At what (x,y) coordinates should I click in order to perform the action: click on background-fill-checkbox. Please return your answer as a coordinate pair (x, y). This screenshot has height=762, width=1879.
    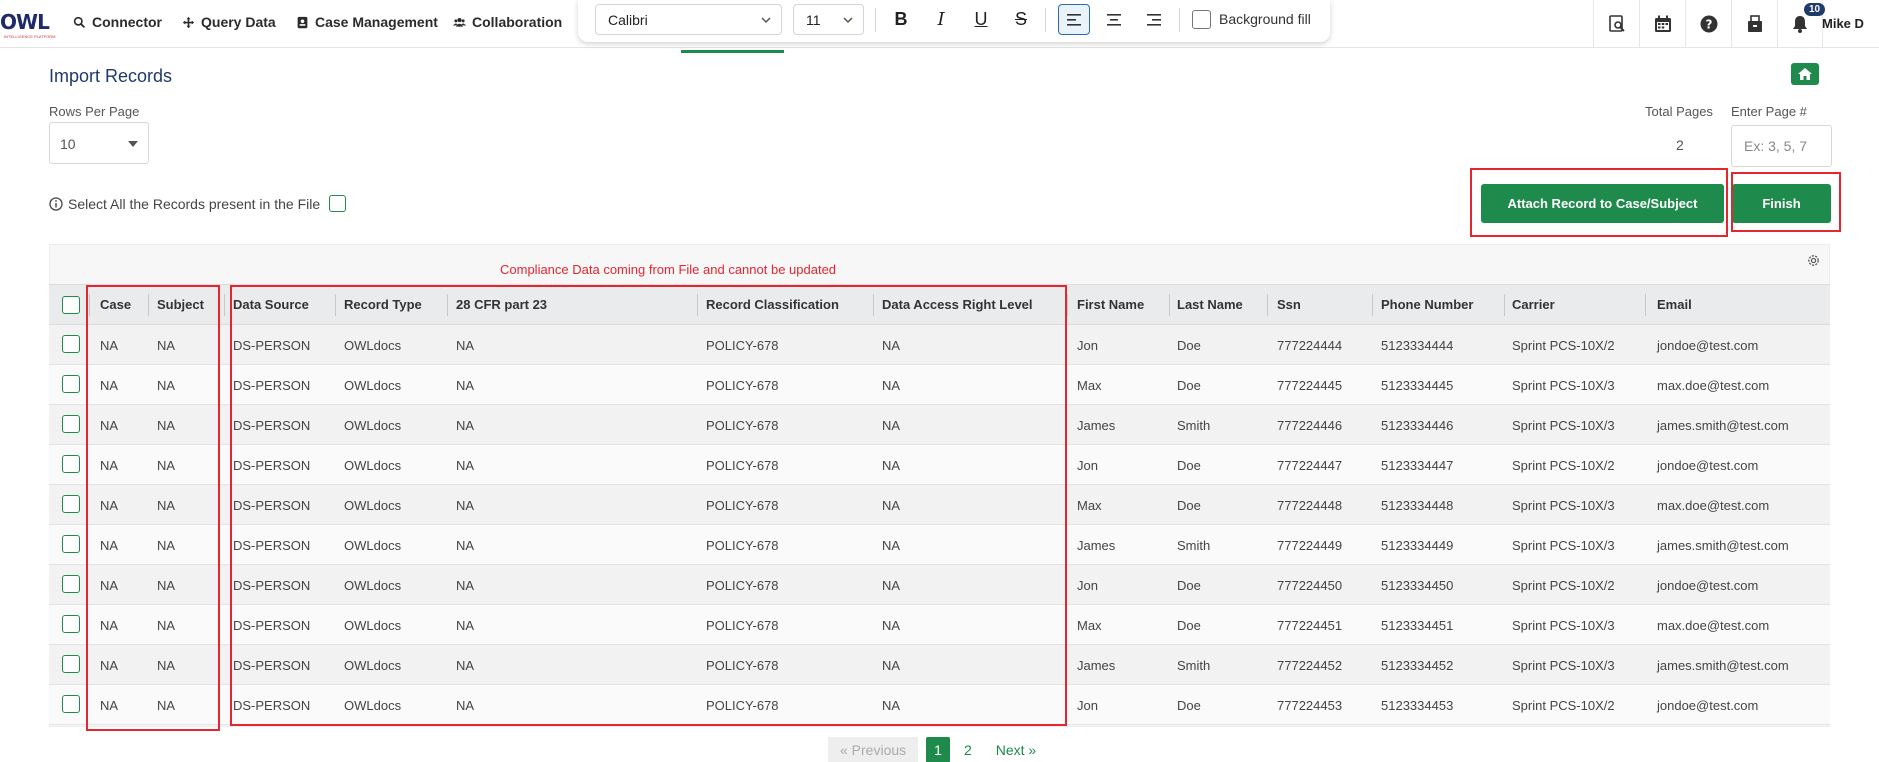
    Looking at the image, I should click on (1201, 19).